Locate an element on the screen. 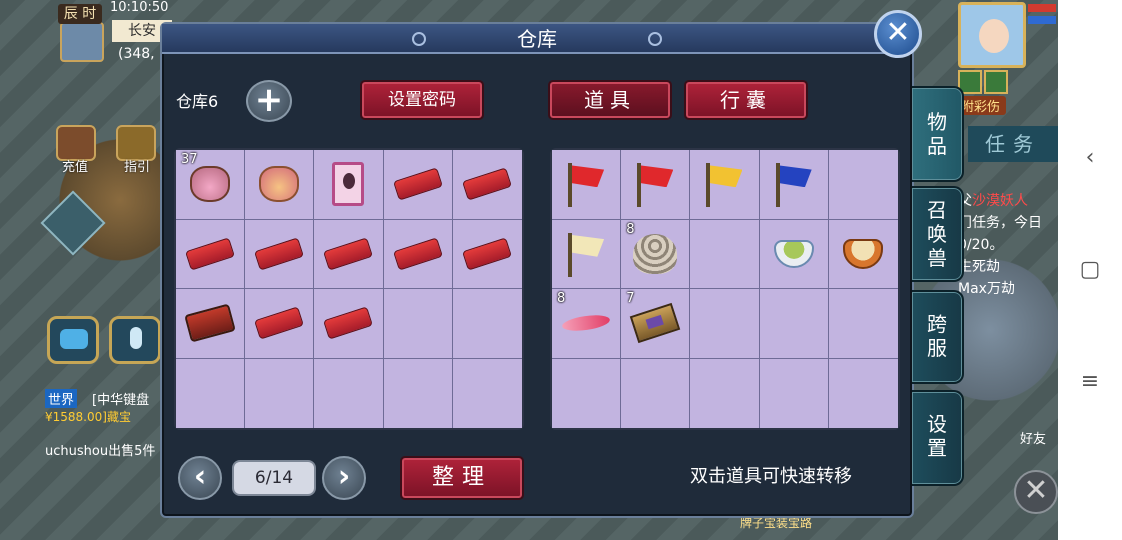 The width and height of the screenshot is (1122, 540). expand-map-icon is located at coordinates (73, 223).